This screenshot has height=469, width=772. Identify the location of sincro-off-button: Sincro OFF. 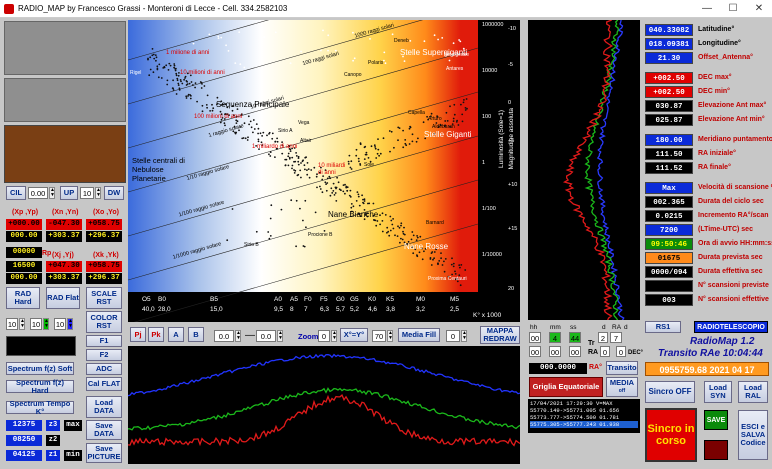
(670, 392).